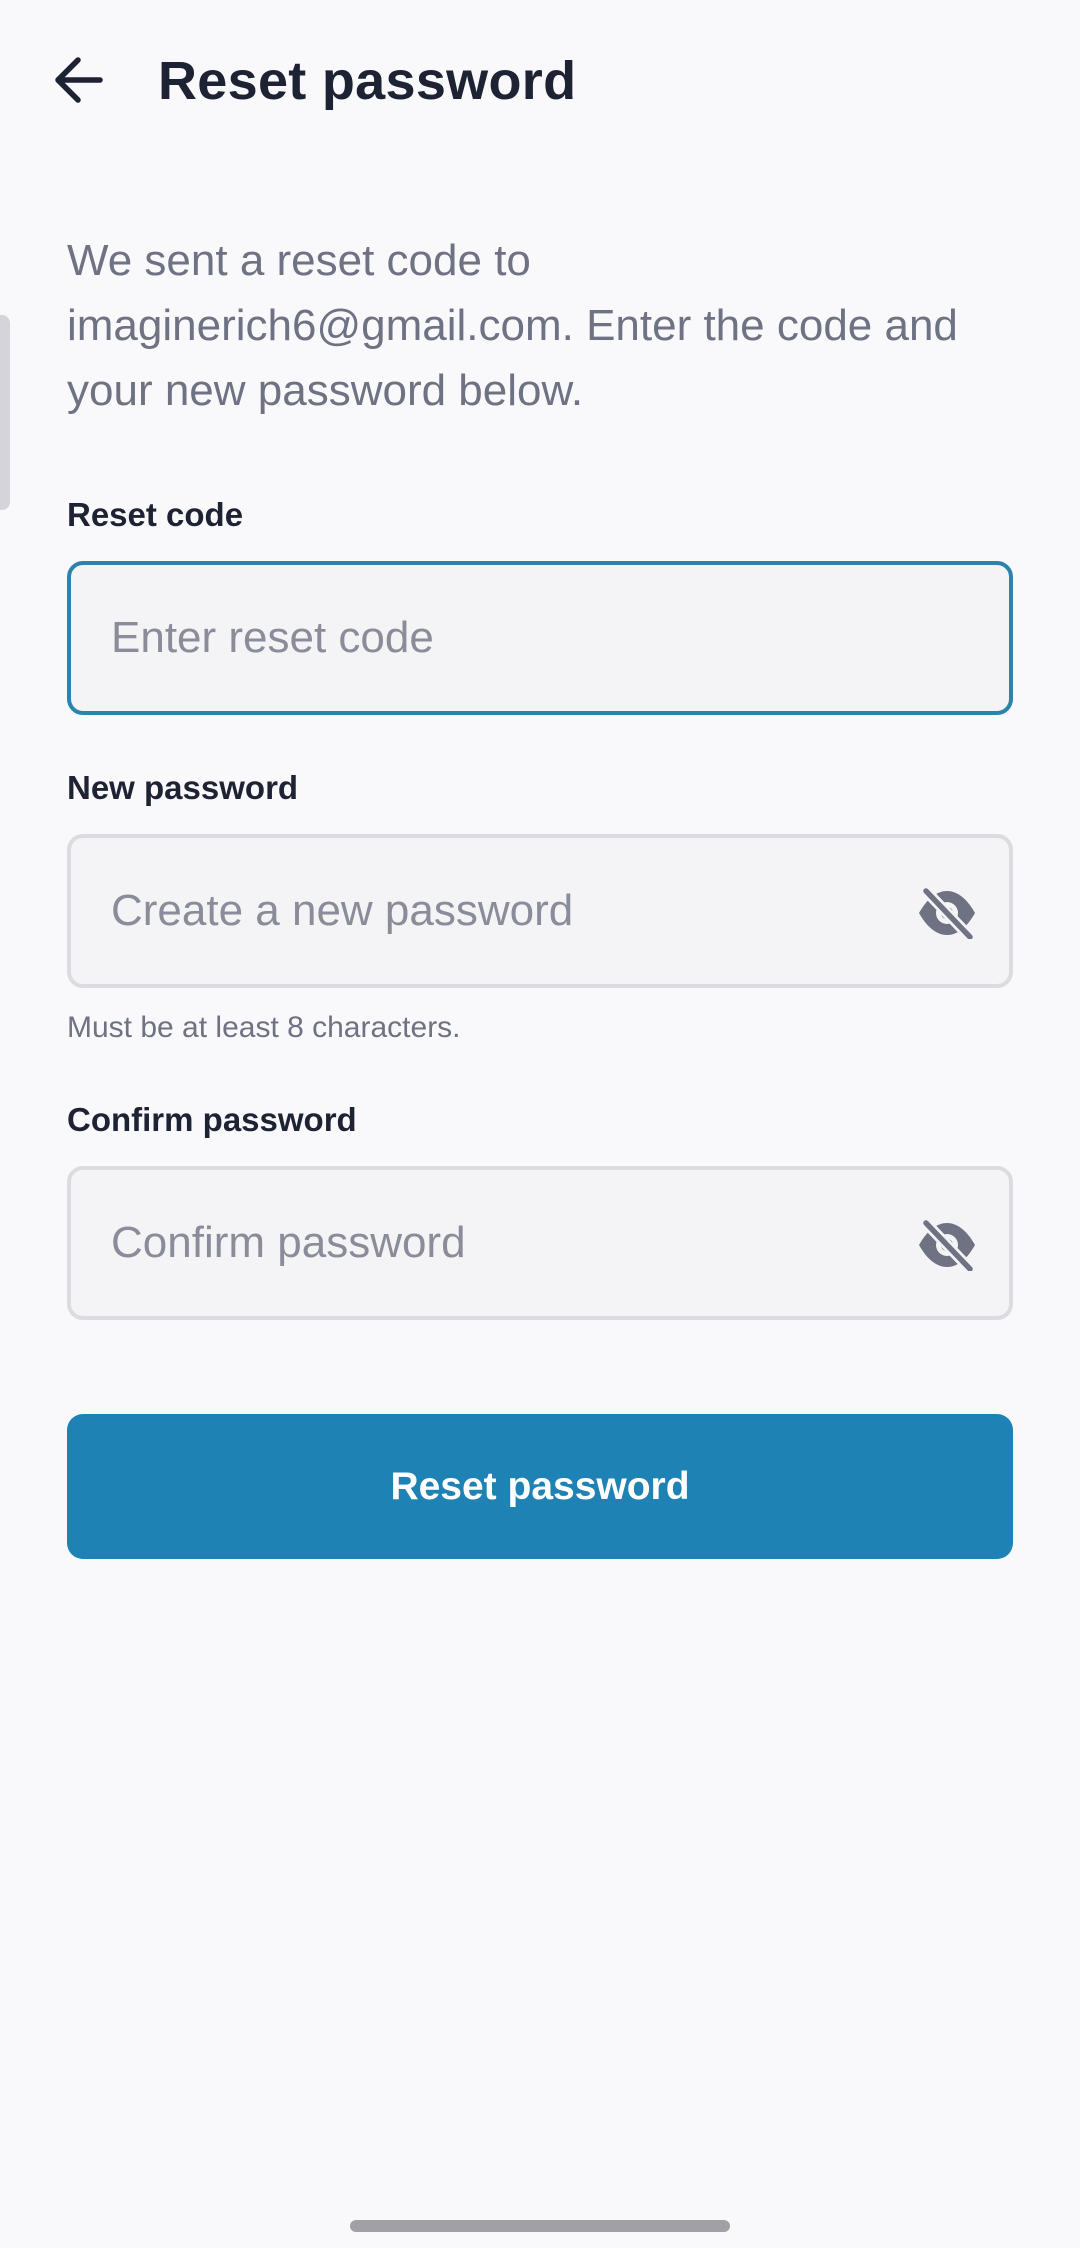 This screenshot has height=2248, width=1080. What do you see at coordinates (264, 1027) in the screenshot?
I see `password-requirement-hint: Must be at least 8 characters.` at bounding box center [264, 1027].